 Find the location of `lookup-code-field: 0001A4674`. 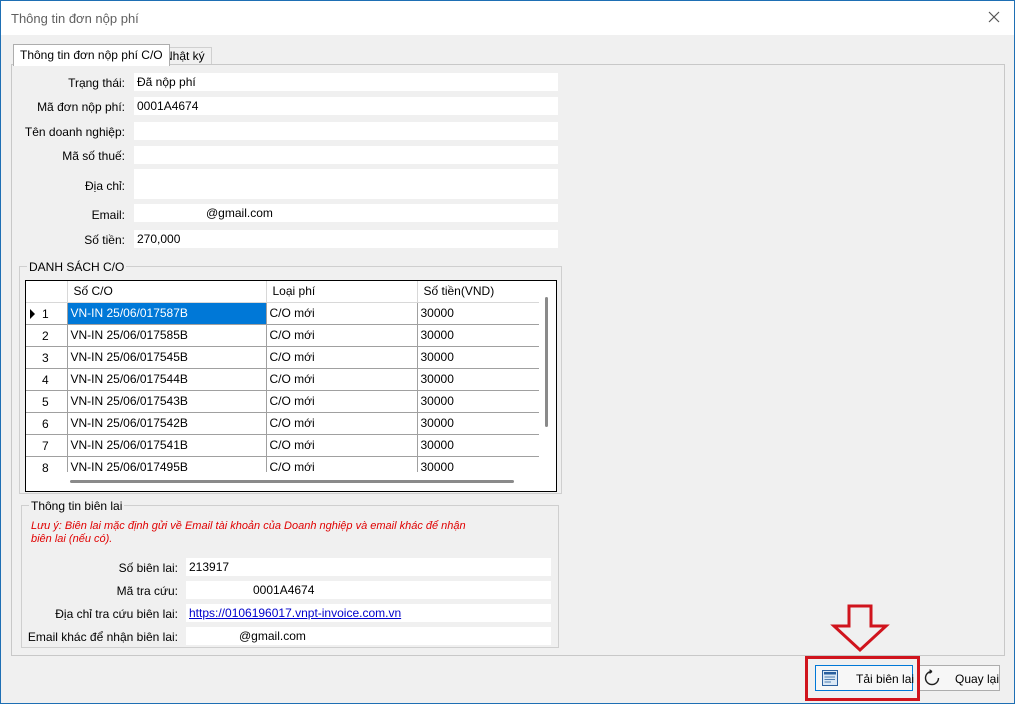

lookup-code-field: 0001A4674 is located at coordinates (368, 590).